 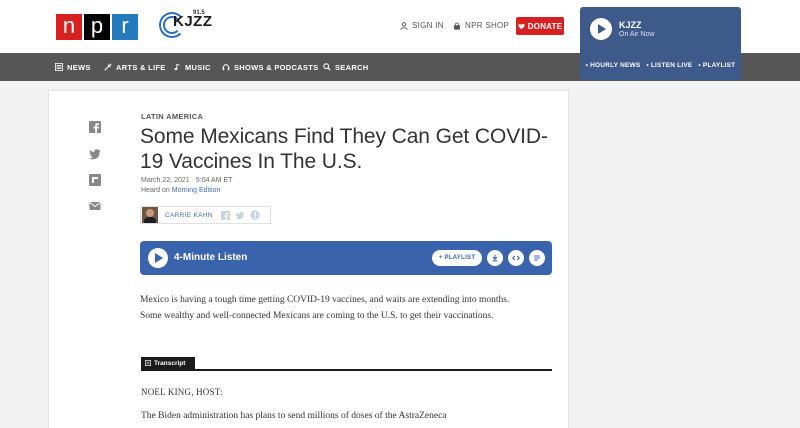 I want to click on player-links: • HOURLY NEWS • LISTEN LIVE • PLAYLIST, so click(x=660, y=65).